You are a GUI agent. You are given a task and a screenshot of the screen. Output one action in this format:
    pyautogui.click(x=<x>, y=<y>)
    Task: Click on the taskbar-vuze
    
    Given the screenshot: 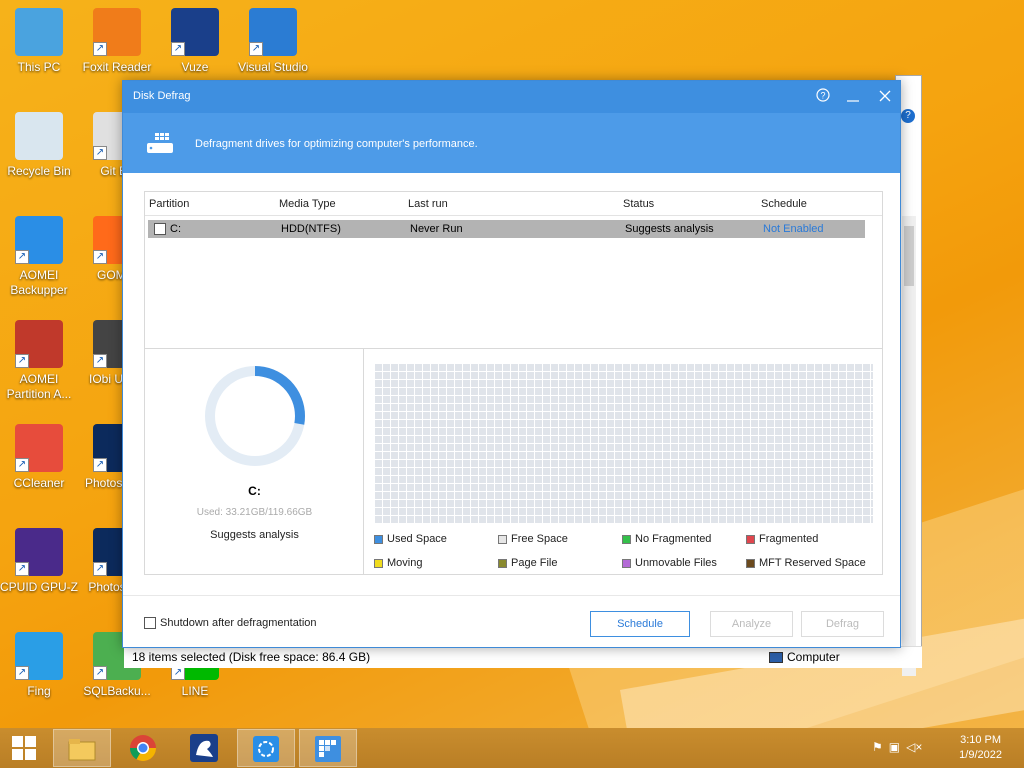 What is the action you would take?
    pyautogui.click(x=204, y=748)
    